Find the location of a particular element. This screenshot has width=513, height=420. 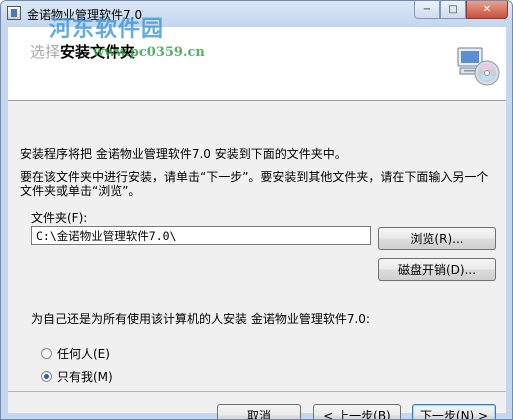

folder-path-input is located at coordinates (201, 235).